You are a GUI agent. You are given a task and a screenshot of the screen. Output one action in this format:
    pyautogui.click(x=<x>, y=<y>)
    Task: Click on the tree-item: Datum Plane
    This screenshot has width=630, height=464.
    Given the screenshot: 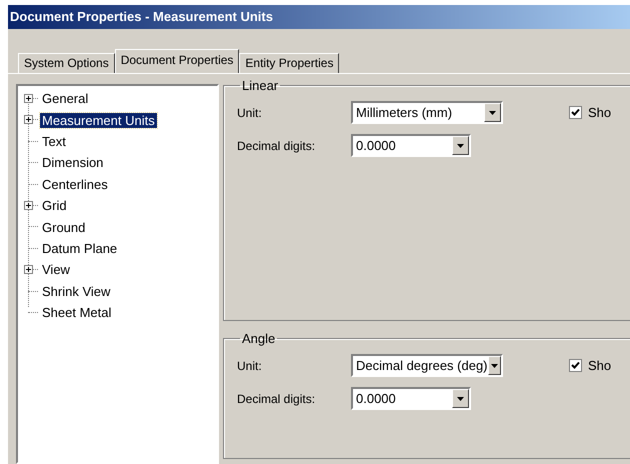 What is the action you would take?
    pyautogui.click(x=80, y=248)
    